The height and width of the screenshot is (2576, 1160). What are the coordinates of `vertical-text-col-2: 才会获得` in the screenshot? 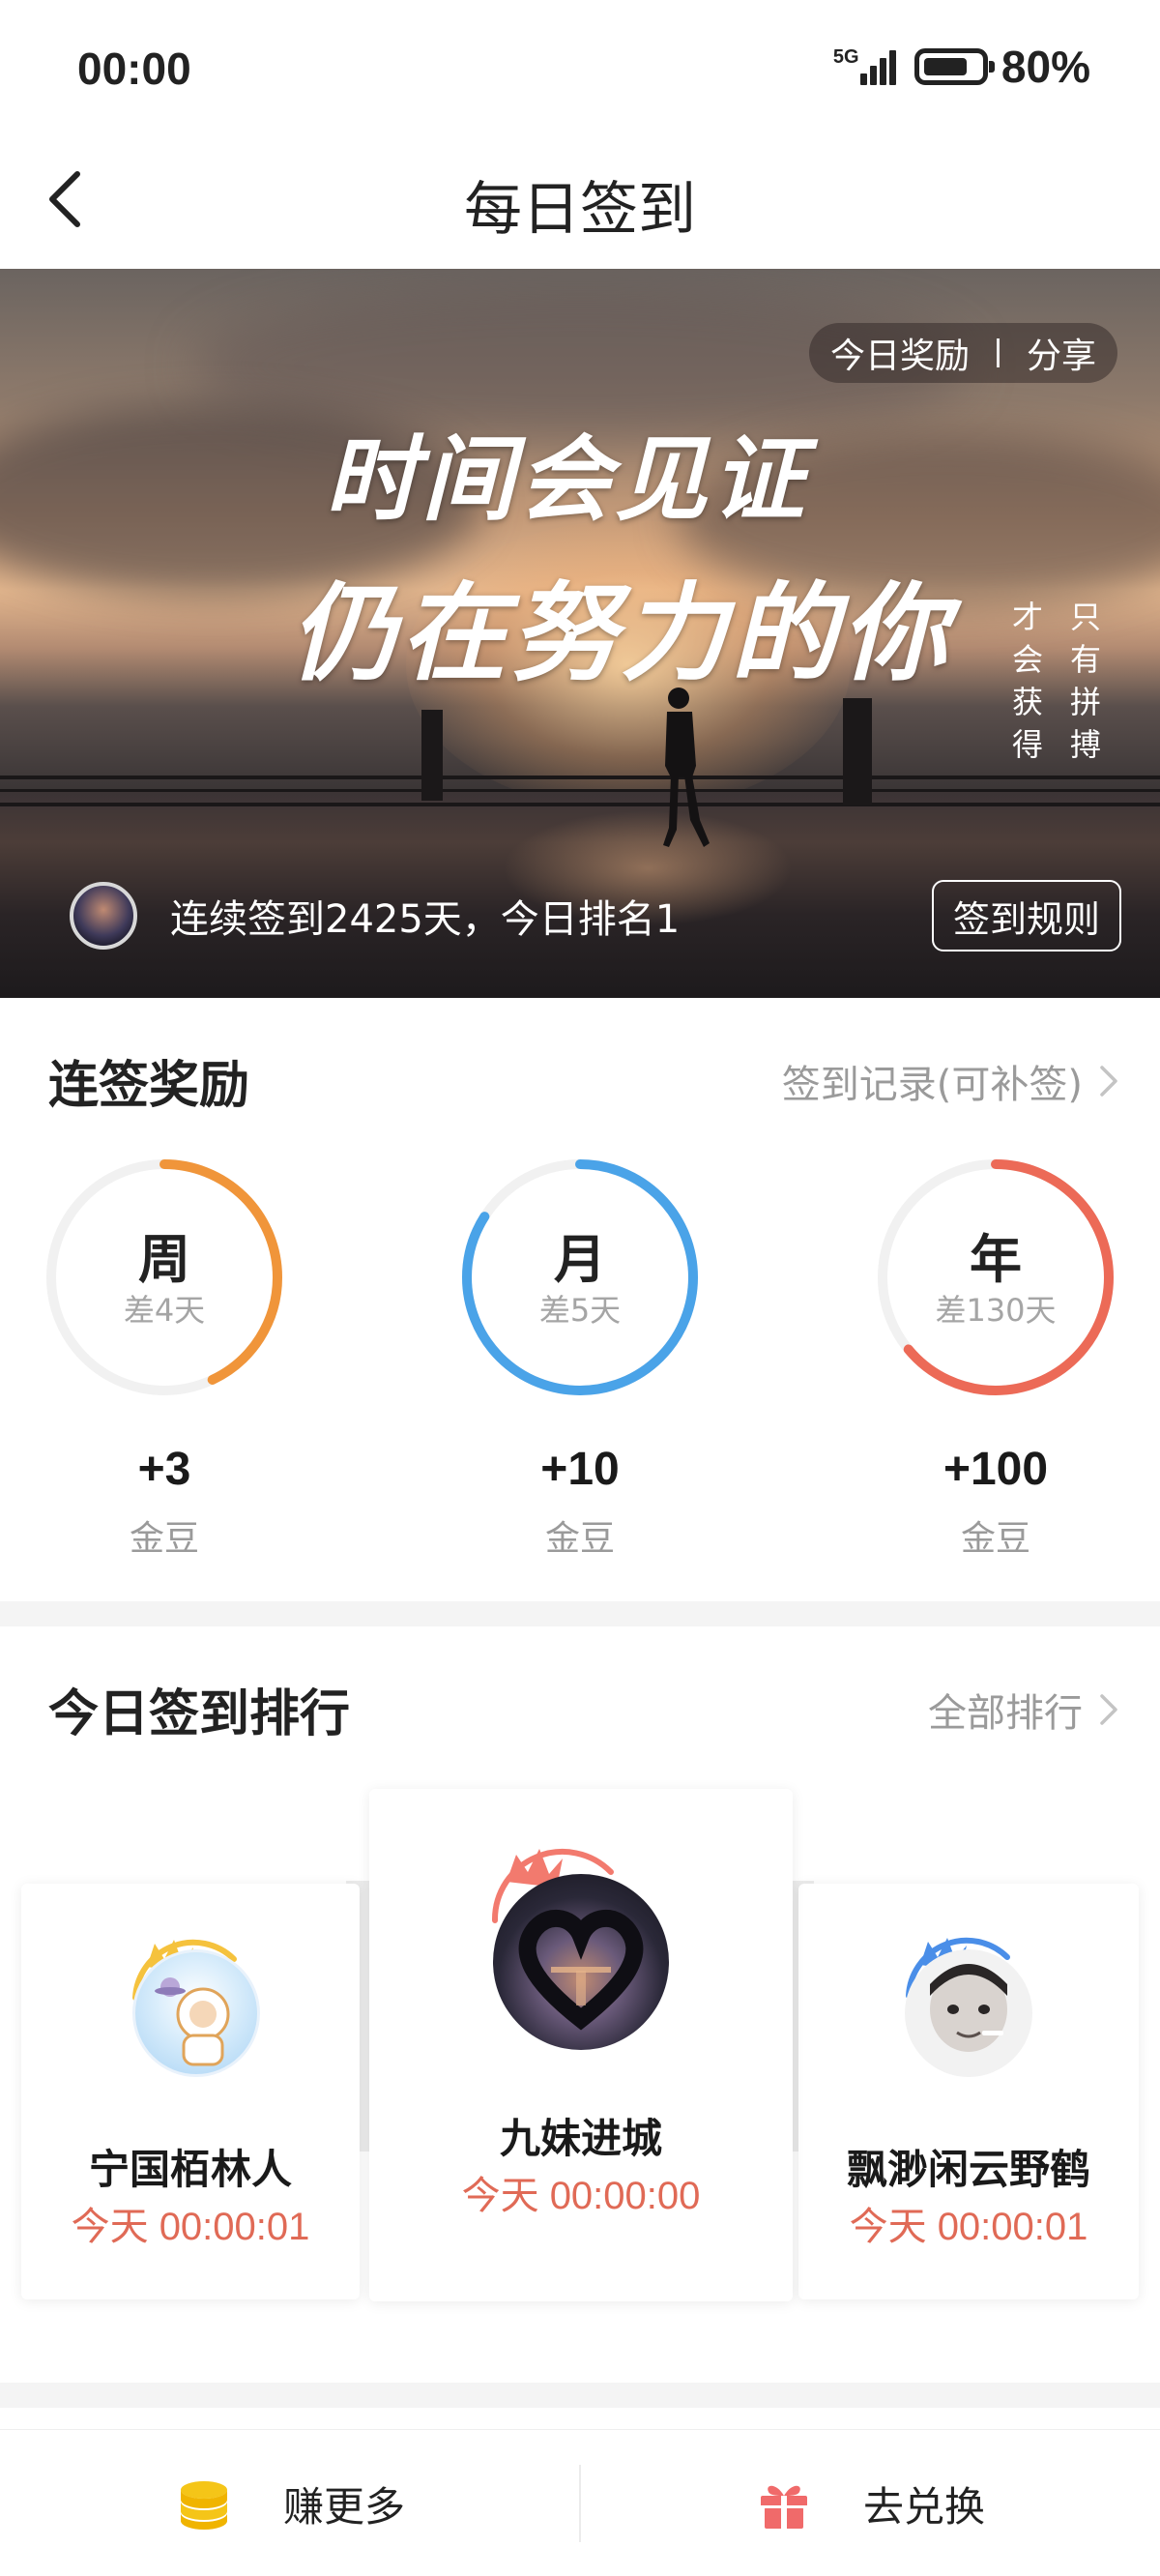 It's located at (1027, 681).